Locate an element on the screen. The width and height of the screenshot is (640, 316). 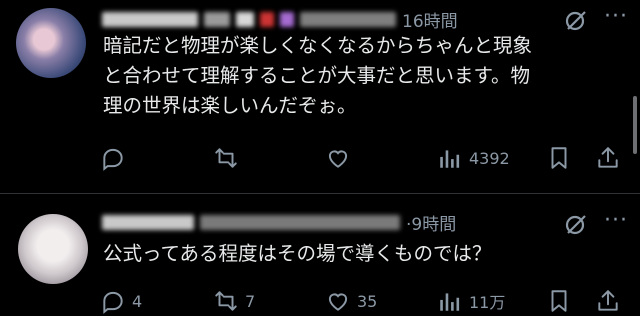
views-button: 4392 is located at coordinates (473, 158).